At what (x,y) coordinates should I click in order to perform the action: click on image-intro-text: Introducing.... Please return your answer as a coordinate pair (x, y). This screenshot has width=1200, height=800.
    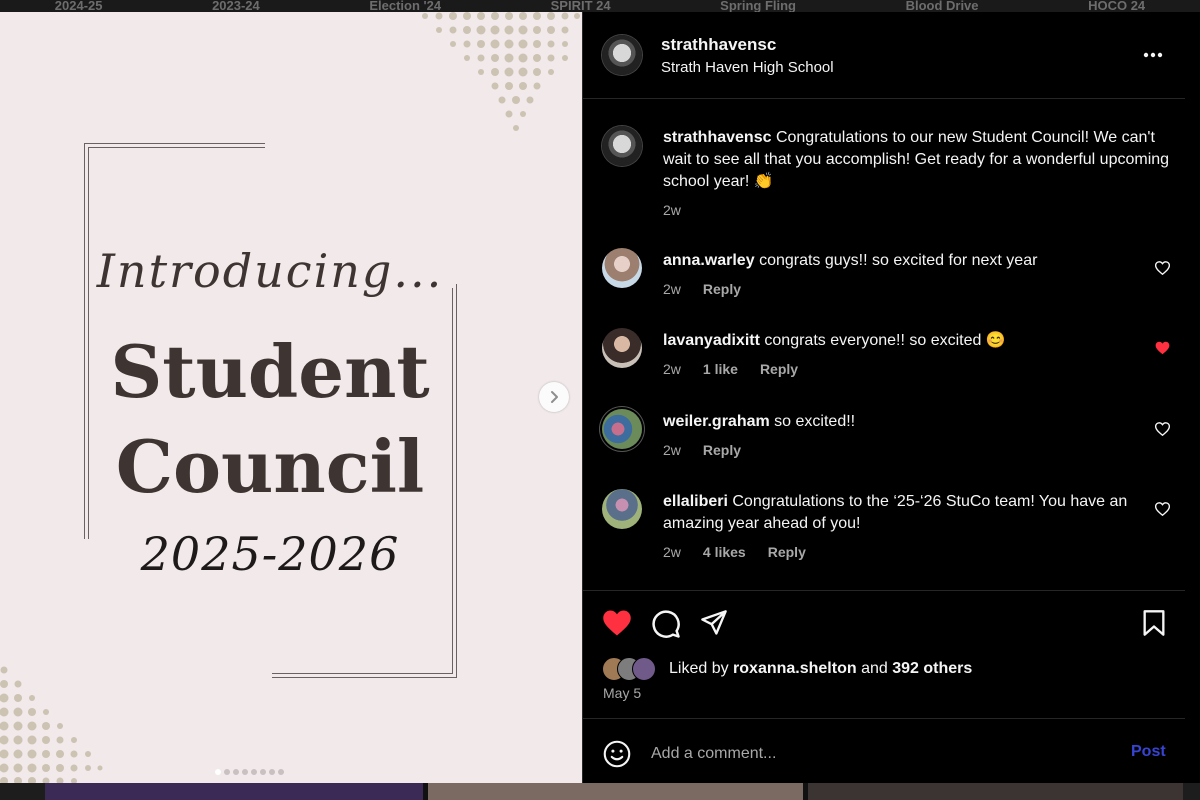
    Looking at the image, I should click on (270, 271).